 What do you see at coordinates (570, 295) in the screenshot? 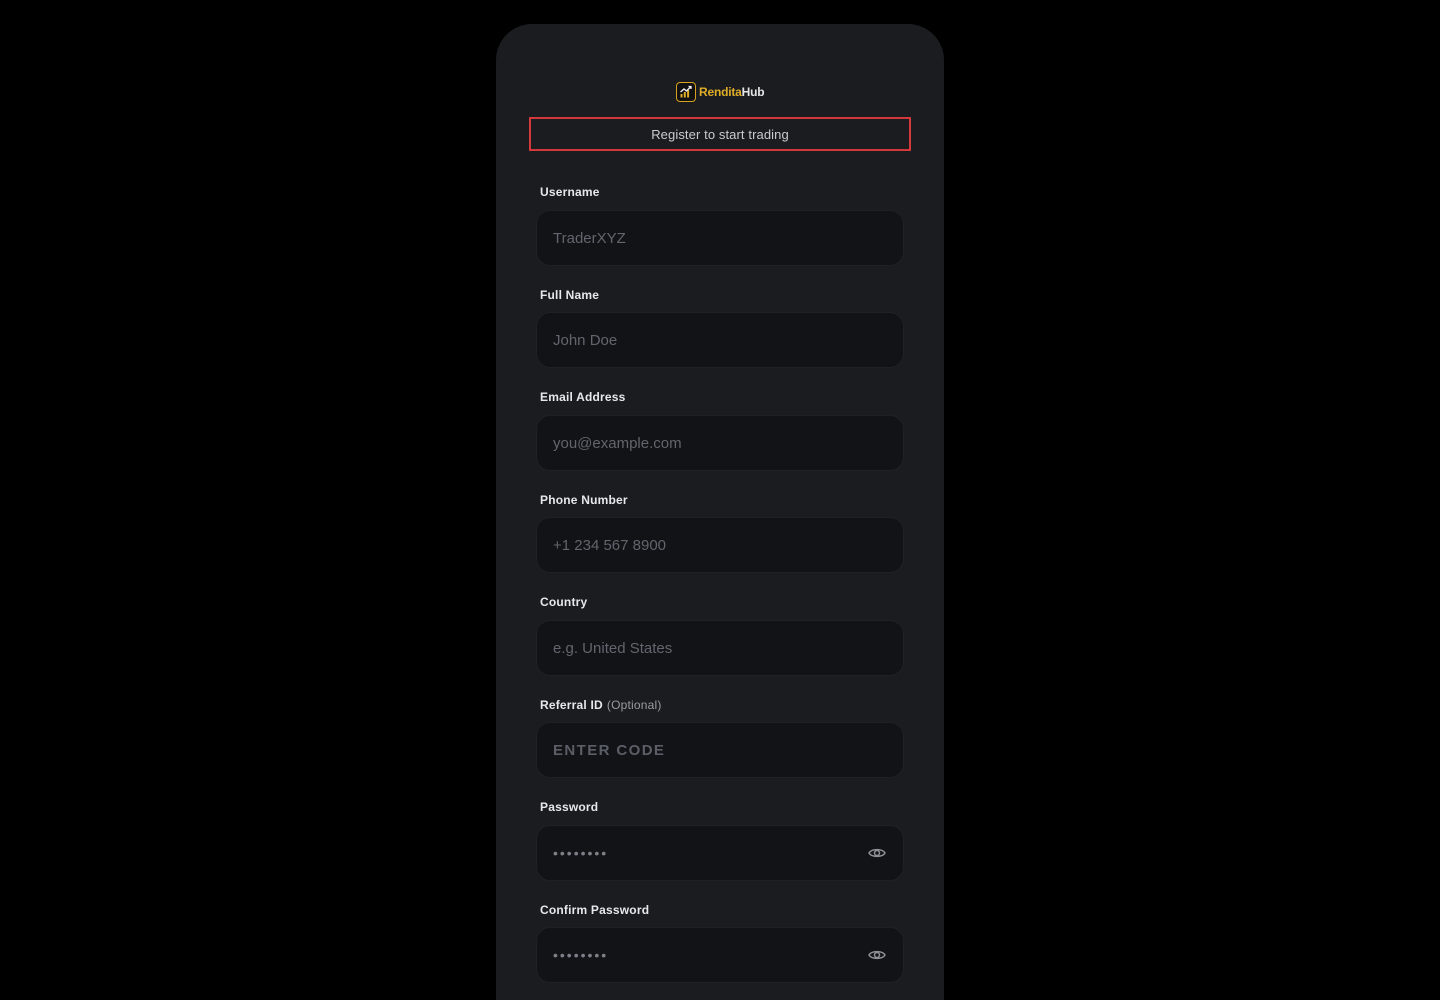
I see `full-name-label: Full Name` at bounding box center [570, 295].